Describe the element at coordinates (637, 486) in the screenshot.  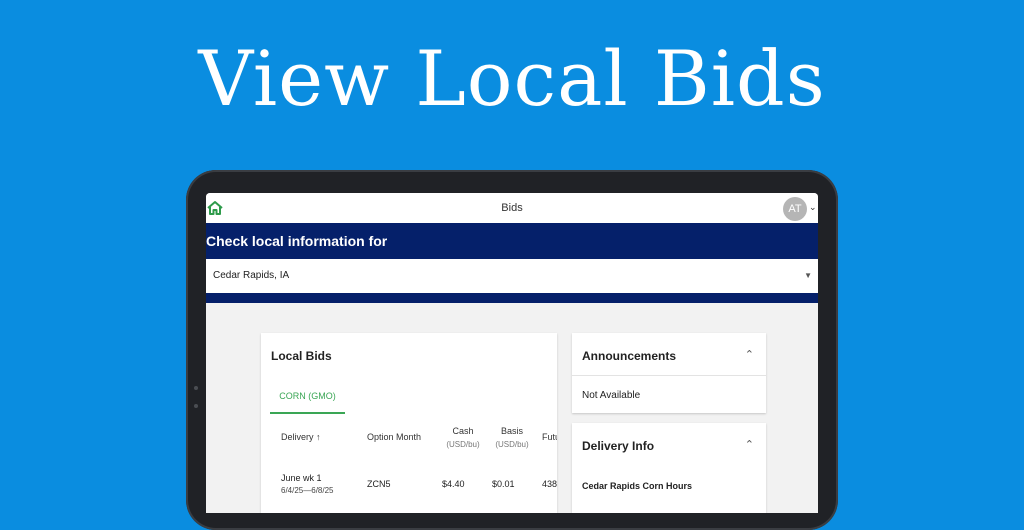
I see `delivery-info-subtitle: Cedar Rapids Corn Hours` at that location.